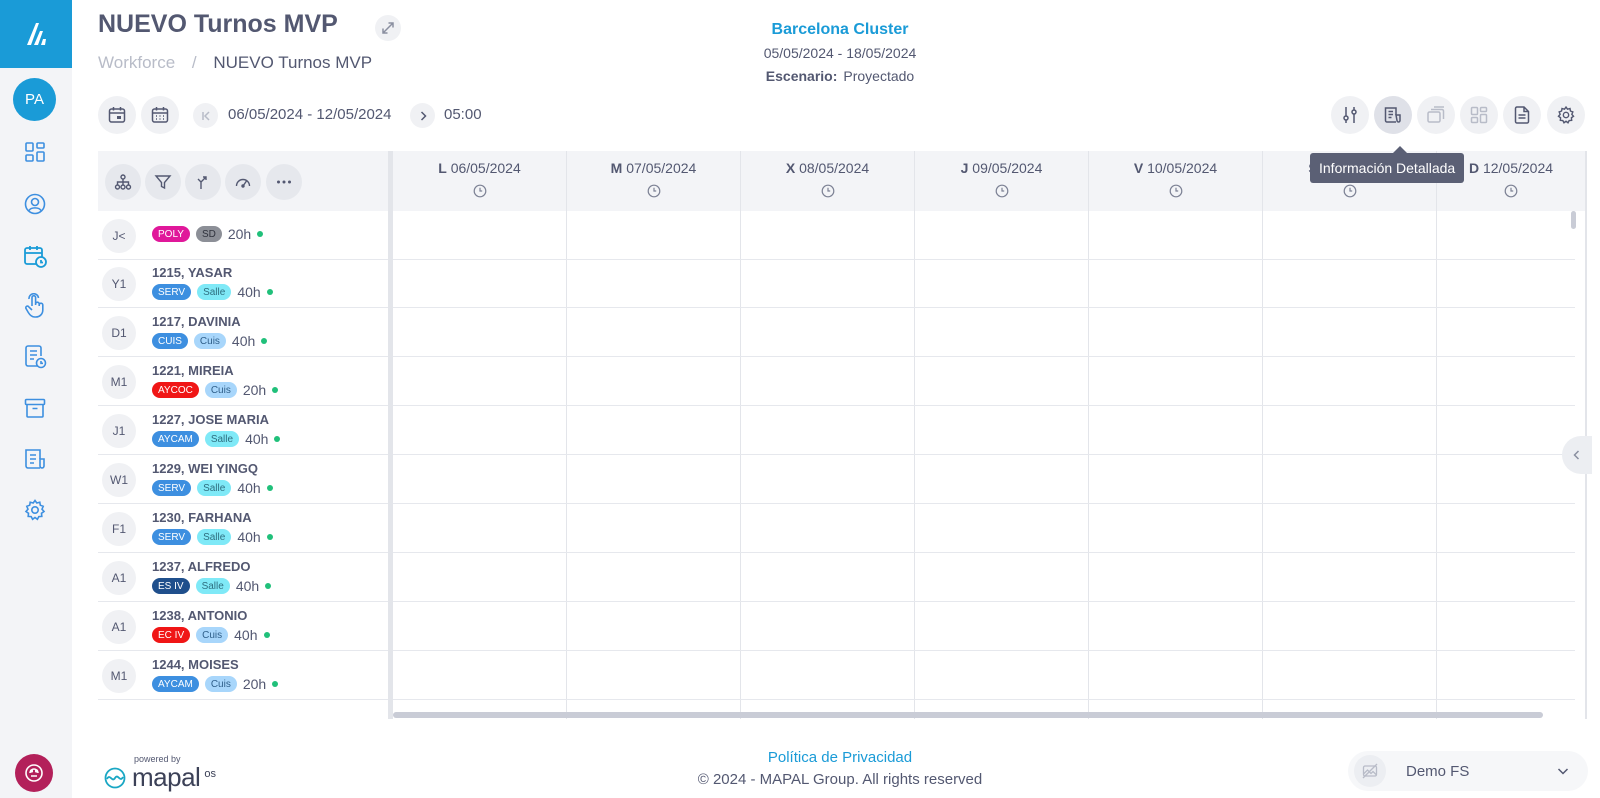 The height and width of the screenshot is (798, 1600). What do you see at coordinates (243, 381) in the screenshot?
I see `employee-row: M1 1221, MIREIA AYCOC Cuis 20h` at bounding box center [243, 381].